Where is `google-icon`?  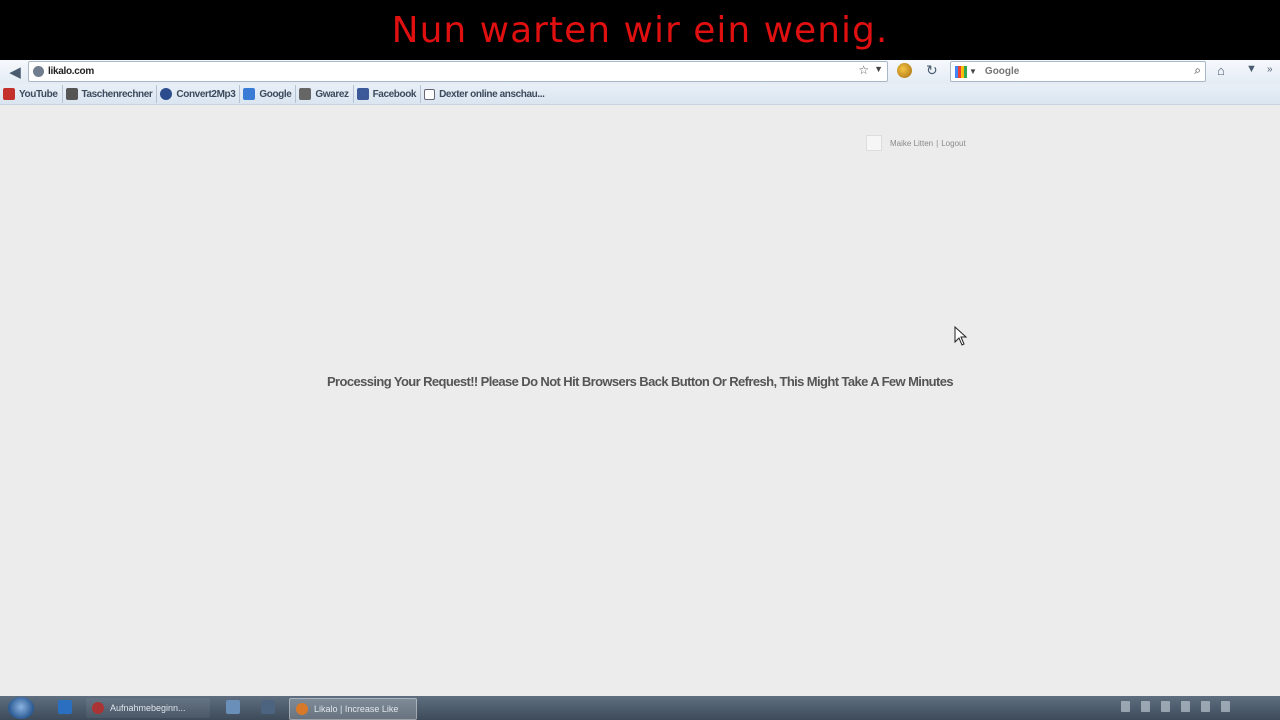 google-icon is located at coordinates (249, 94).